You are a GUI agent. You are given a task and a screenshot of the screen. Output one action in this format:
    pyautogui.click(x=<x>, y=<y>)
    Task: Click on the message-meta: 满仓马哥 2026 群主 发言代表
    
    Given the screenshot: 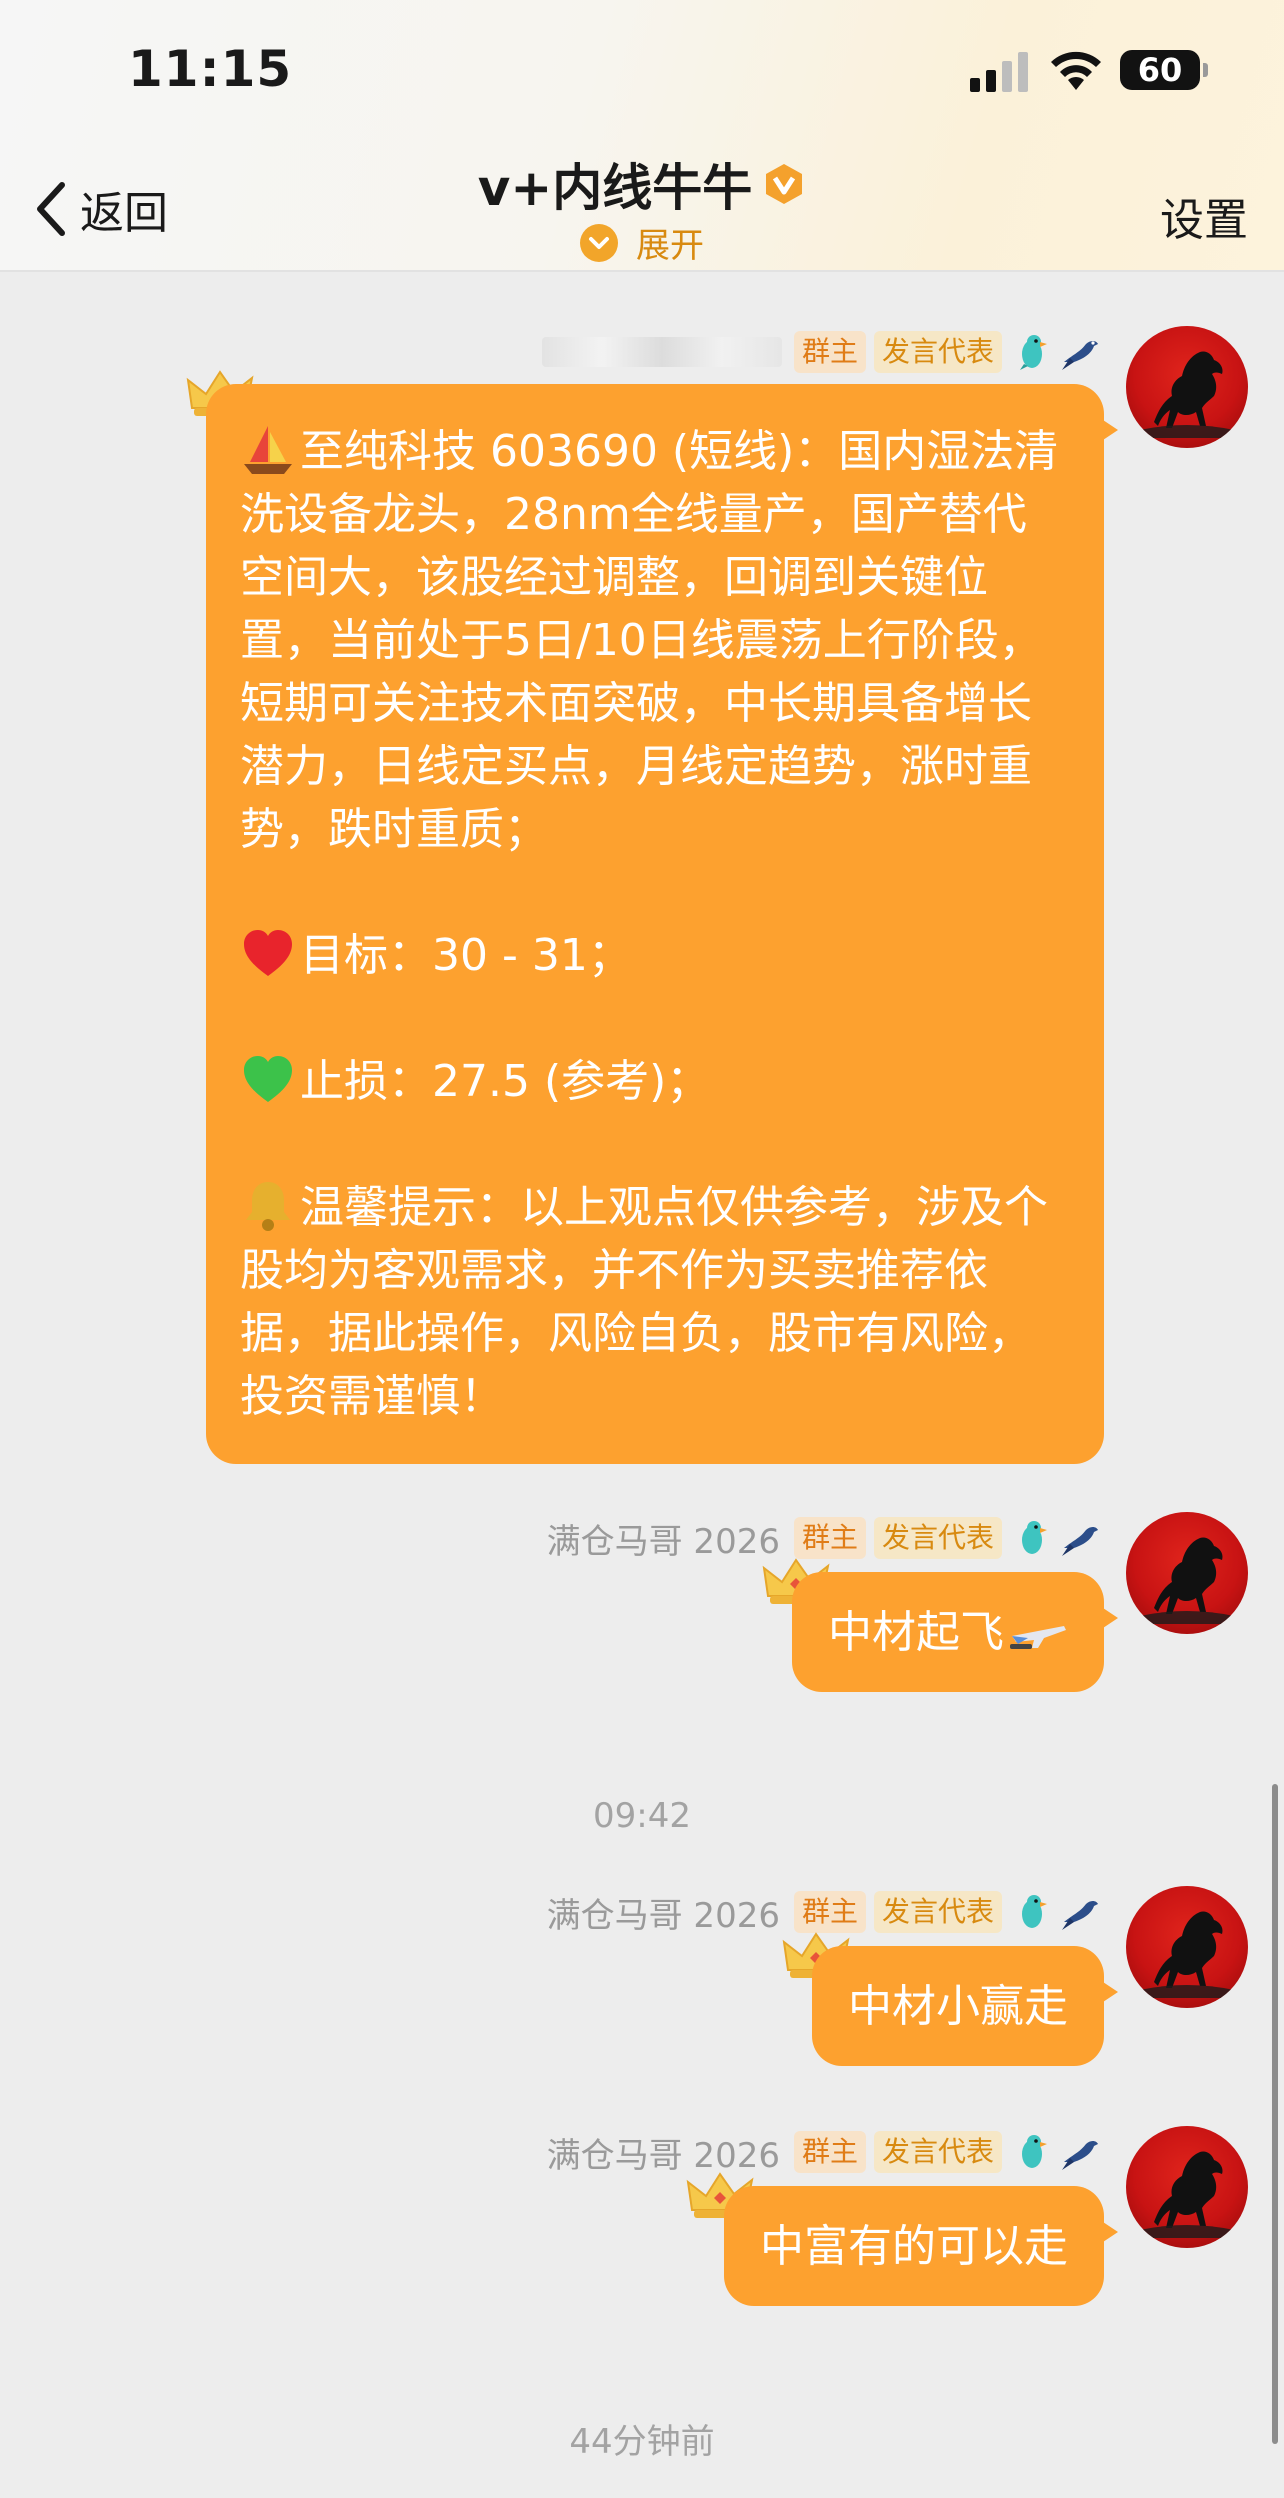 What is the action you would take?
    pyautogui.click(x=824, y=2153)
    